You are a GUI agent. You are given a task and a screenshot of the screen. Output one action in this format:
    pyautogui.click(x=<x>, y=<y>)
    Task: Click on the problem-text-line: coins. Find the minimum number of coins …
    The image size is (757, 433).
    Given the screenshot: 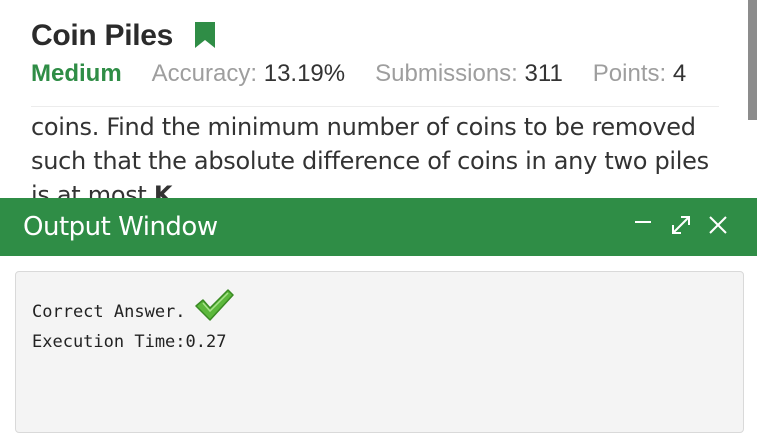 What is the action you would take?
    pyautogui.click(x=363, y=127)
    